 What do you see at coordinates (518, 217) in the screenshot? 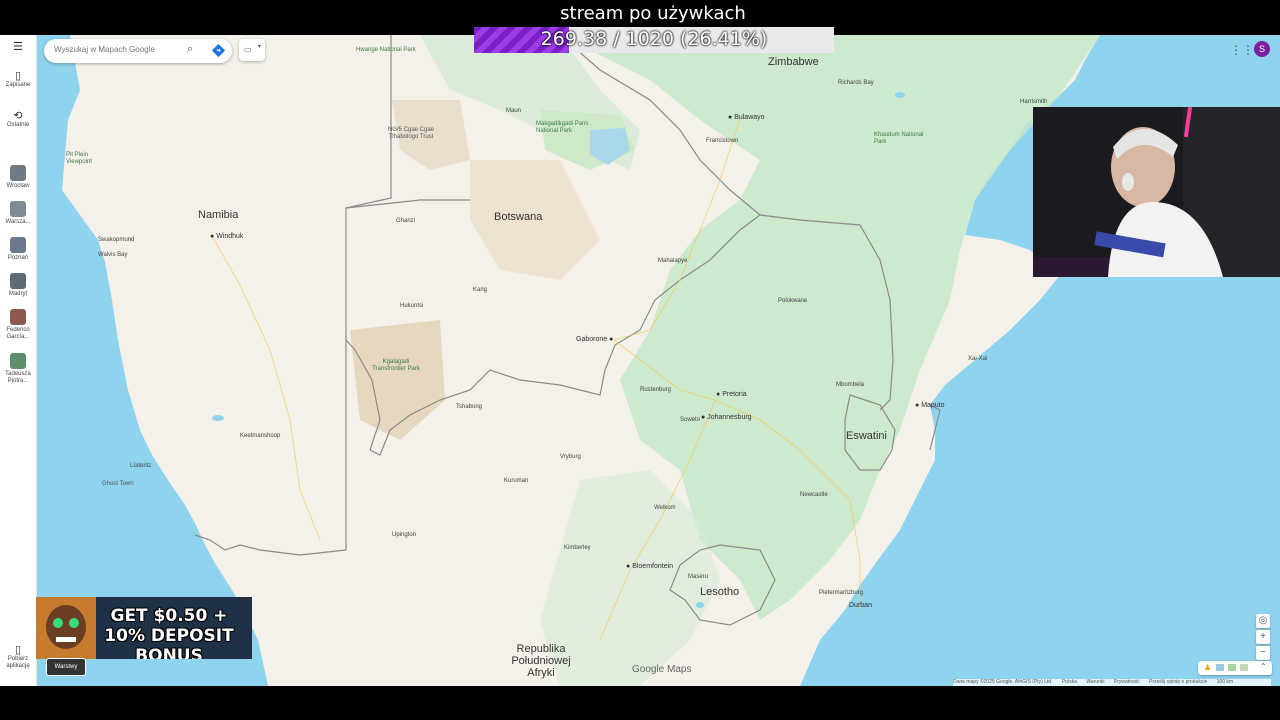
I see `country-label-botswana: Botswana` at bounding box center [518, 217].